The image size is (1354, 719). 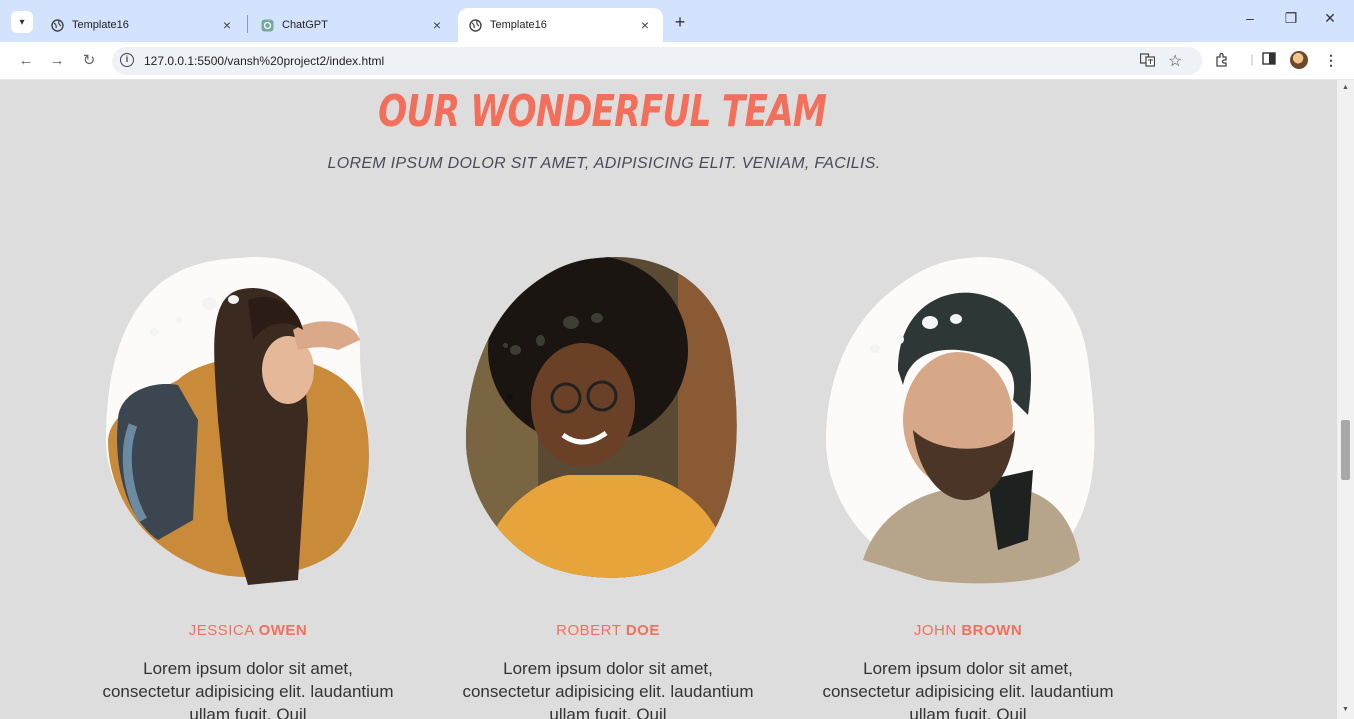 What do you see at coordinates (968, 630) in the screenshot?
I see `member-name: JOHN BROWN` at bounding box center [968, 630].